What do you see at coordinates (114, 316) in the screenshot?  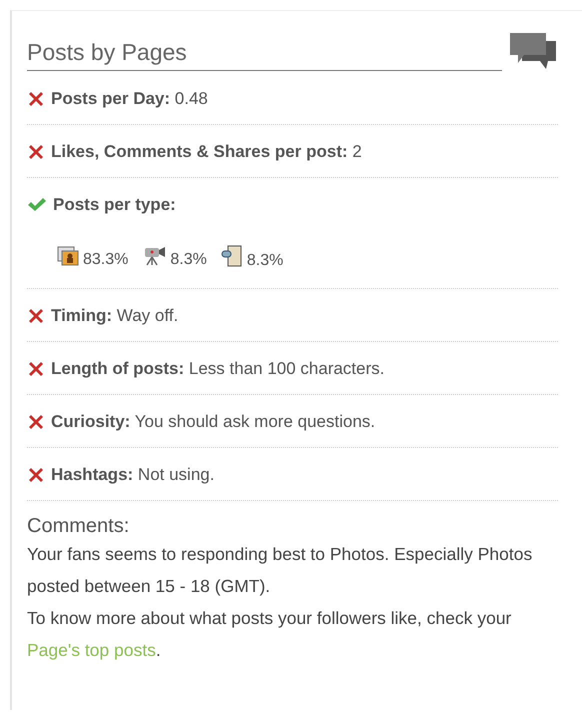 I see `check-result: Timing: Way off.` at bounding box center [114, 316].